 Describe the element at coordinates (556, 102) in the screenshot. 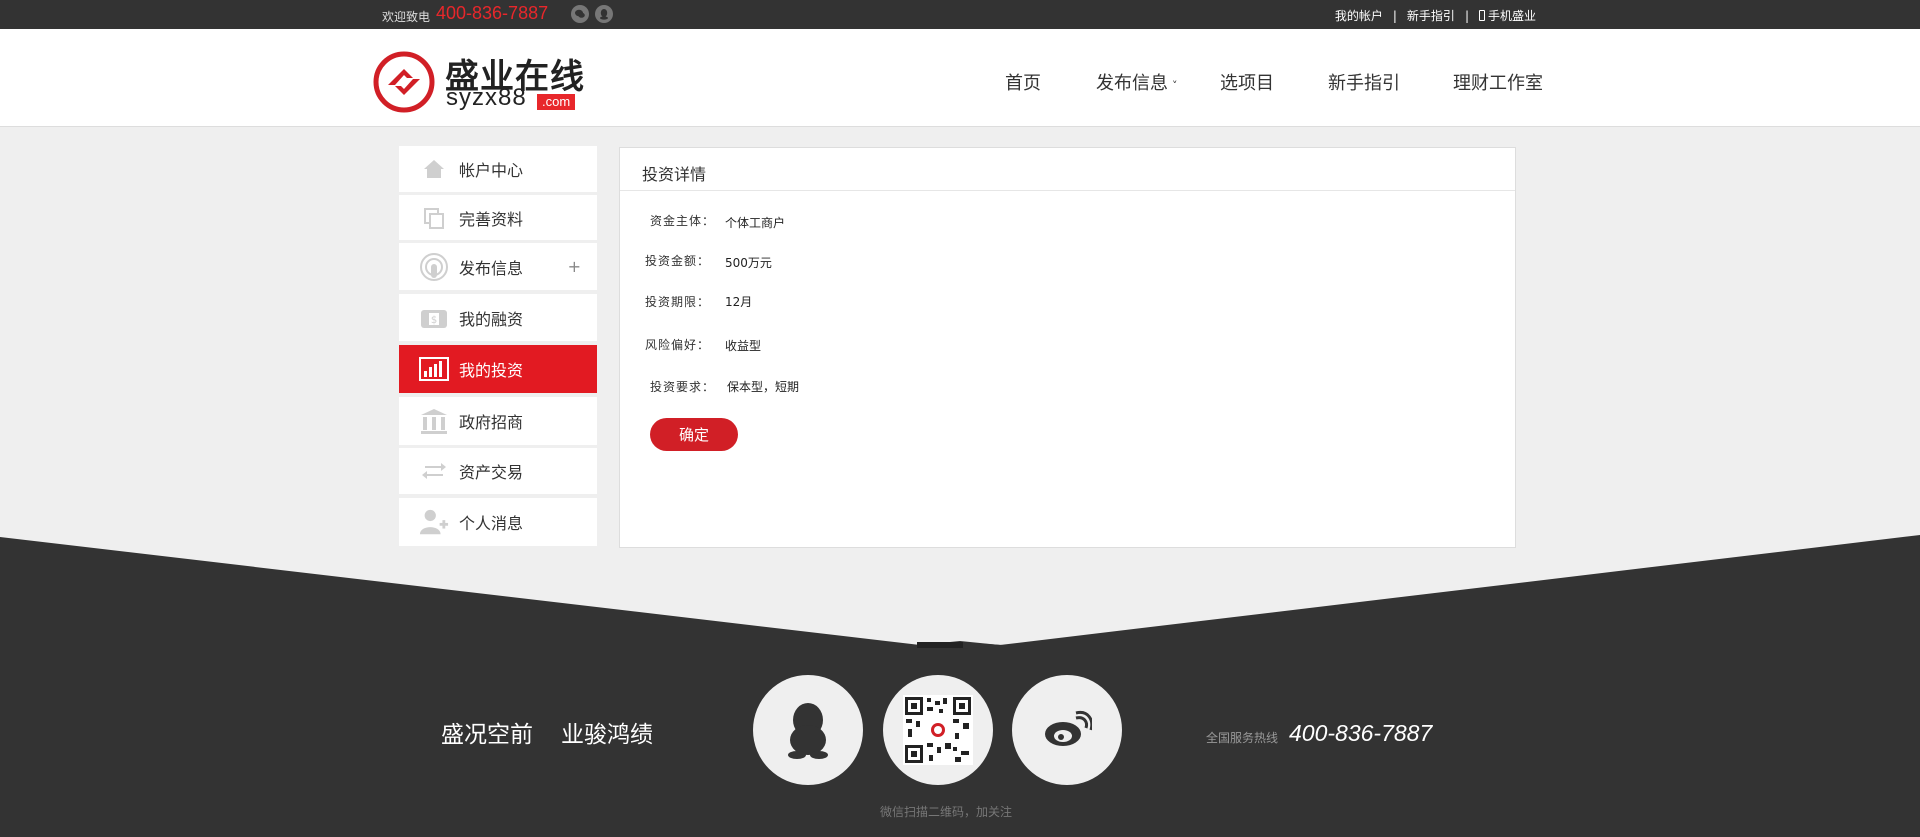

I see `logo-domain: .com` at that location.